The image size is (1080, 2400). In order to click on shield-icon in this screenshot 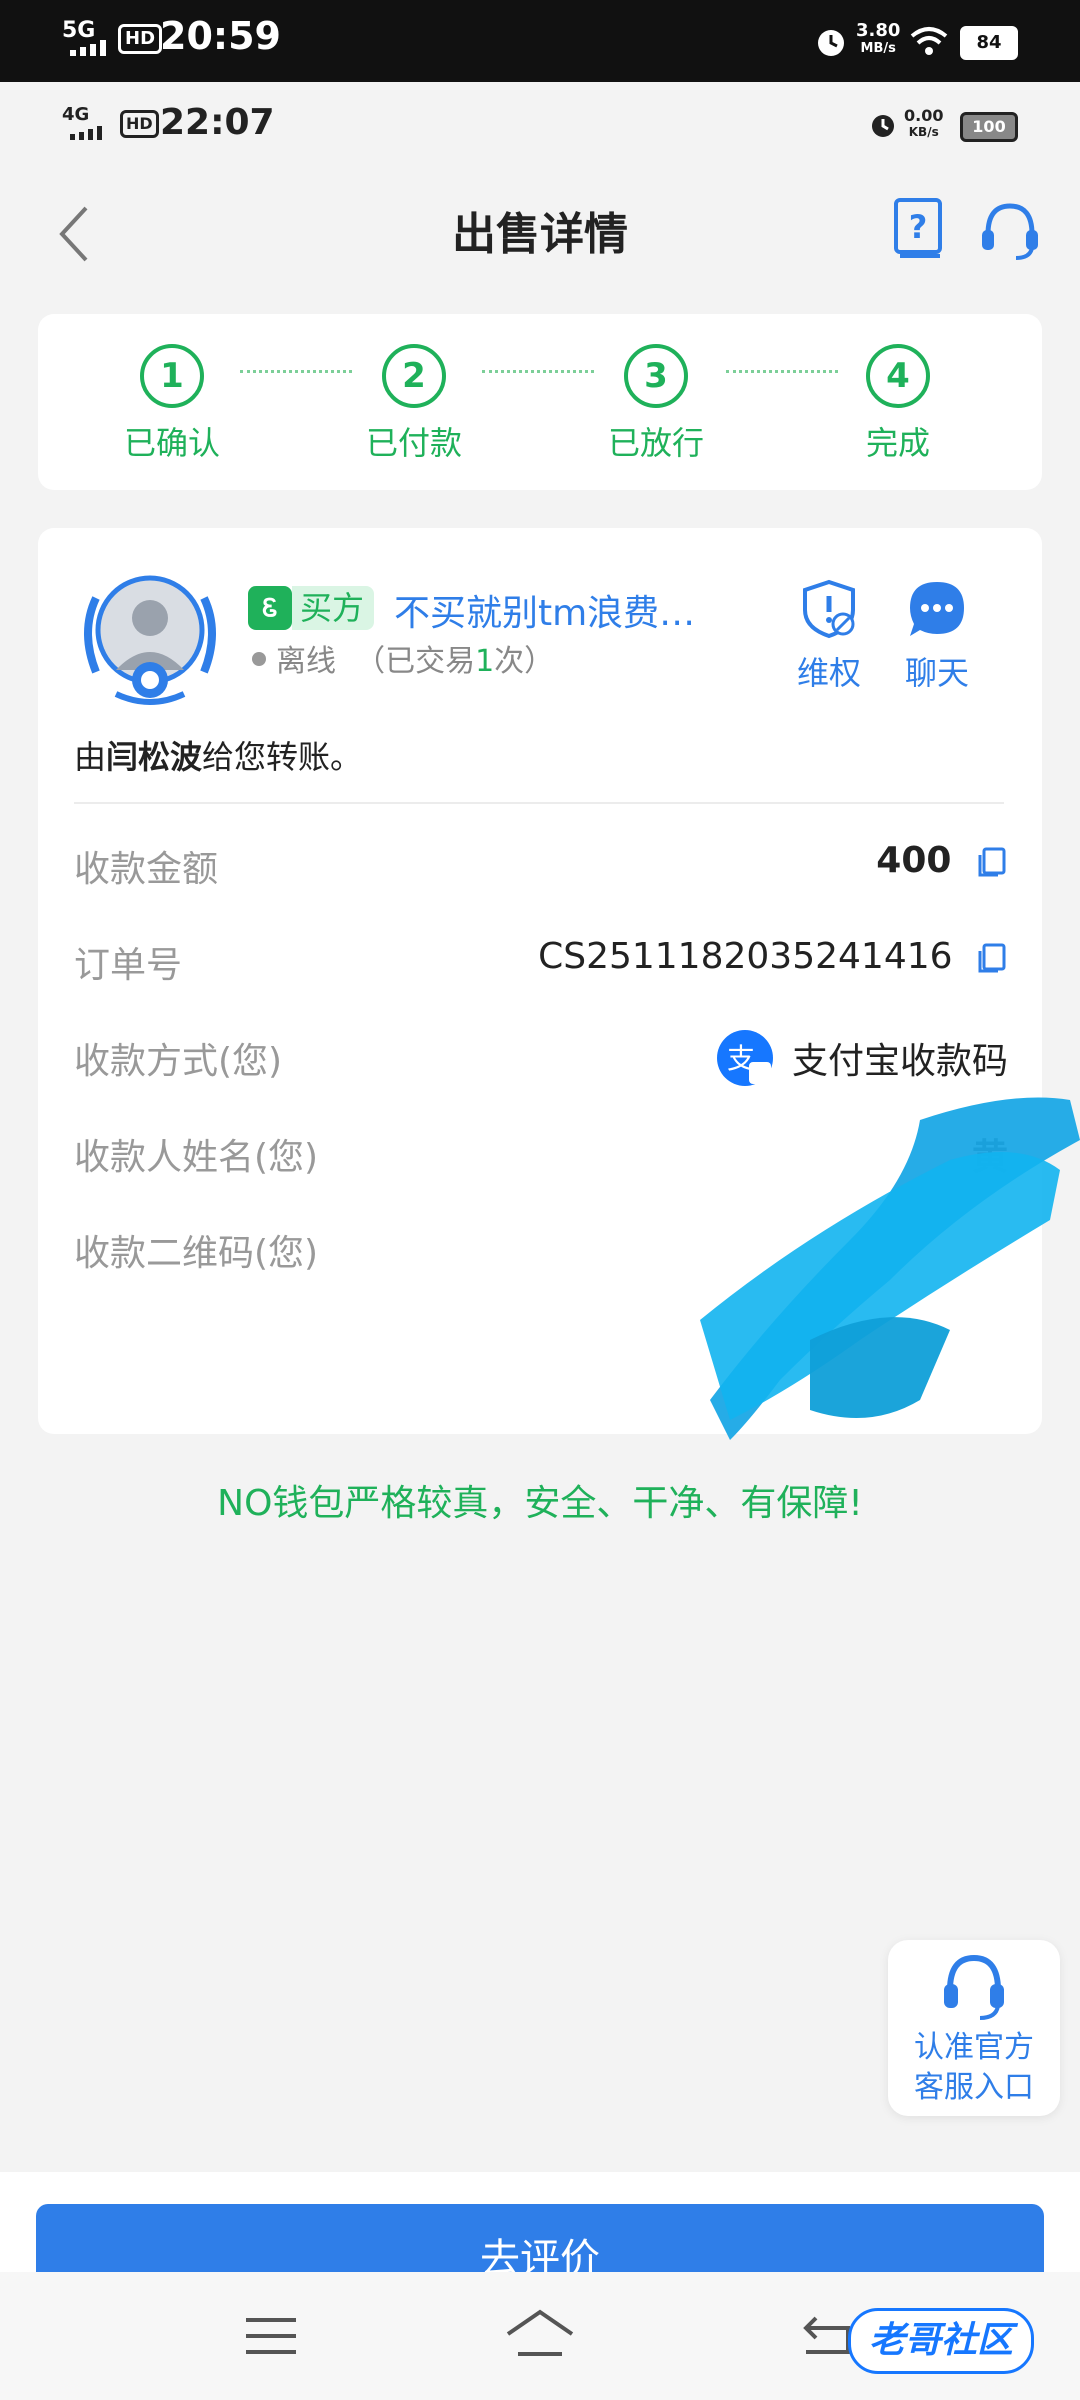, I will do `click(829, 609)`.